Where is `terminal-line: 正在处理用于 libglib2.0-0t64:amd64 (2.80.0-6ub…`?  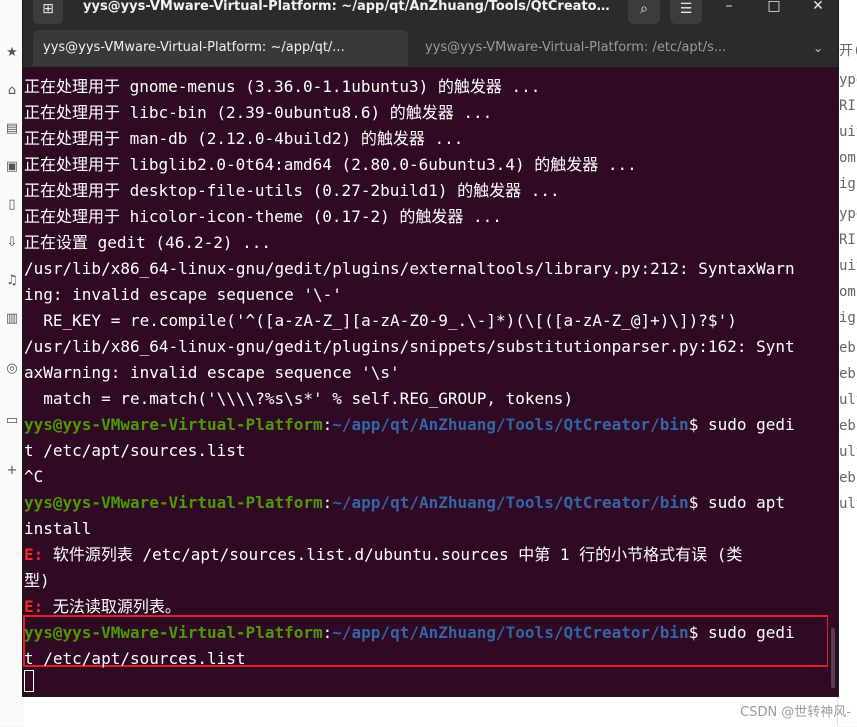
terminal-line: 正在处理用于 libglib2.0-0t64:amd64 (2.80.0-6ub… is located at coordinates (330, 165).